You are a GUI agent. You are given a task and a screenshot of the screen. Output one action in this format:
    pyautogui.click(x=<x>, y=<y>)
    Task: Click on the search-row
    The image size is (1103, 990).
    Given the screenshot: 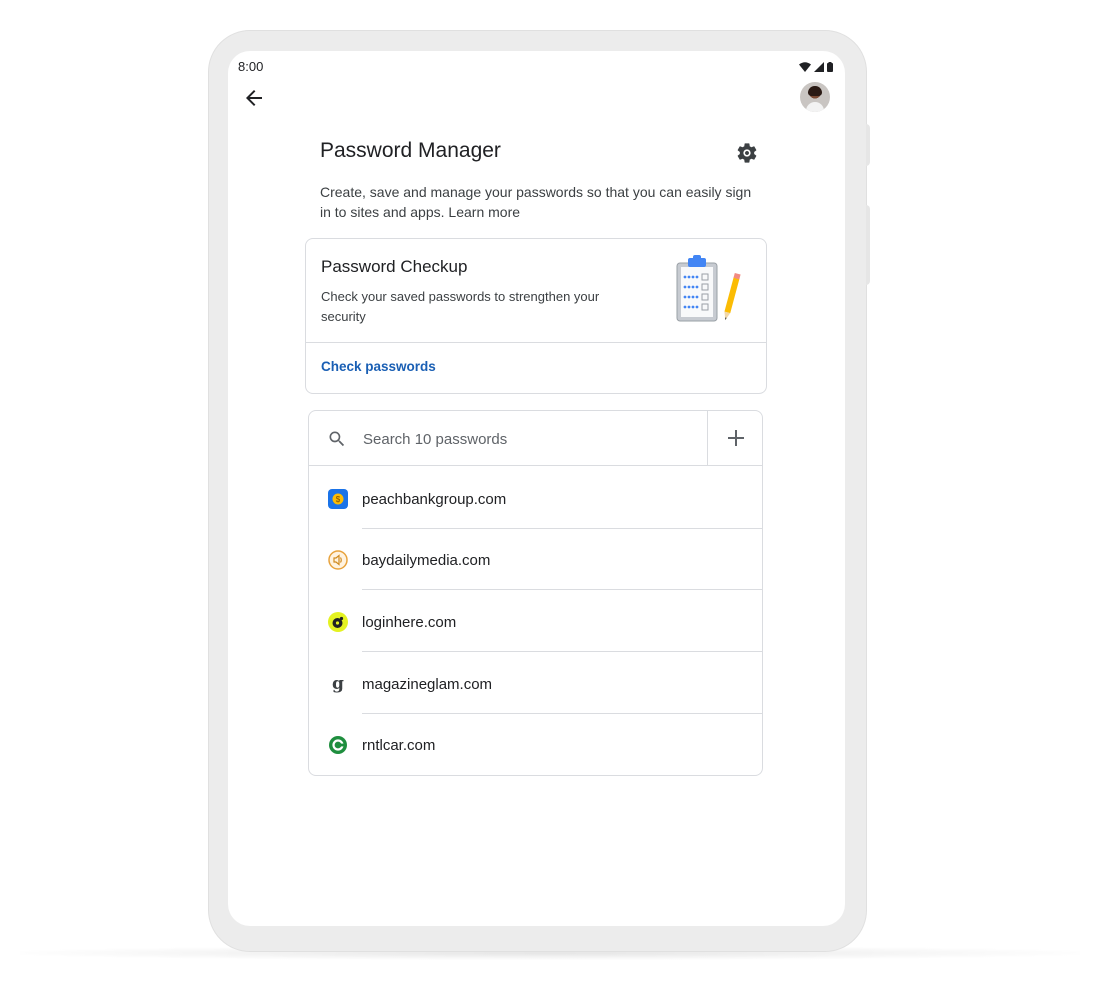 What is the action you would take?
    pyautogui.click(x=535, y=438)
    